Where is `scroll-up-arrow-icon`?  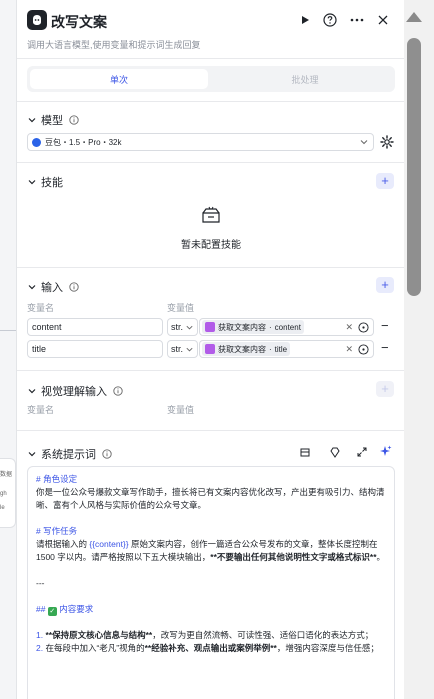
scroll-up-arrow-icon is located at coordinates (414, 17).